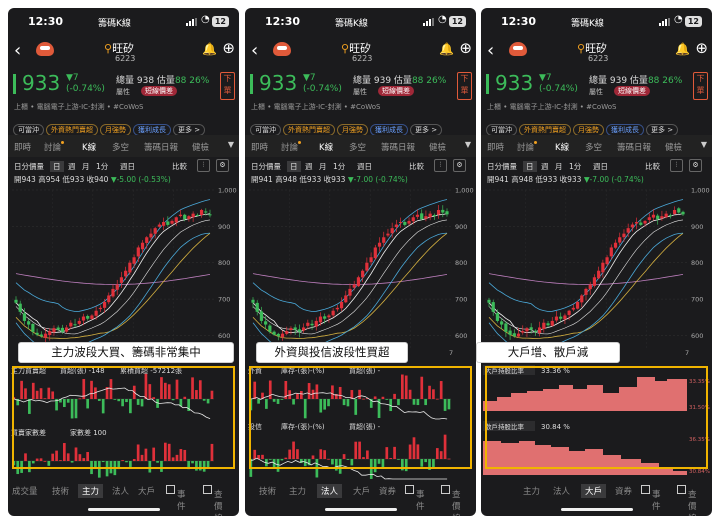  I want to click on btab-volume: 成交量, so click(25, 491).